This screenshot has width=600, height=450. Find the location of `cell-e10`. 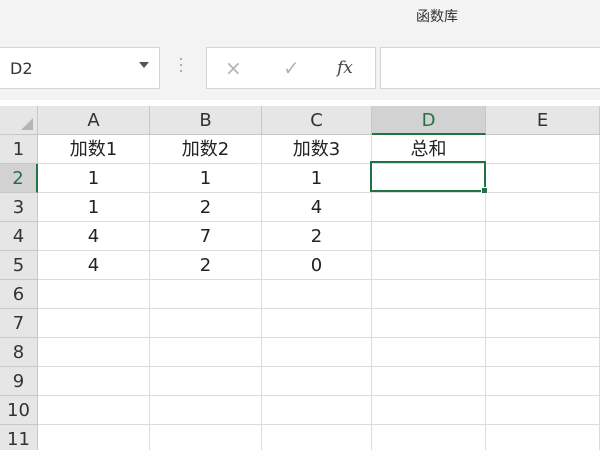

cell-e10 is located at coordinates (543, 410).